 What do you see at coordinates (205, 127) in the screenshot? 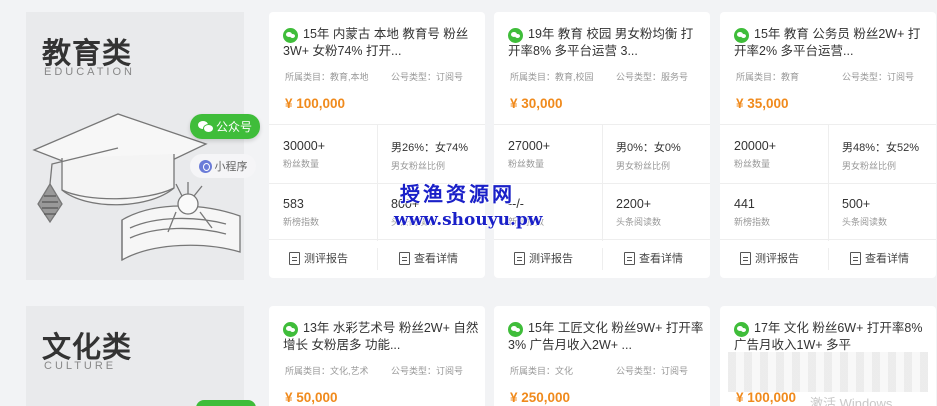
I see `wechat-icon` at bounding box center [205, 127].